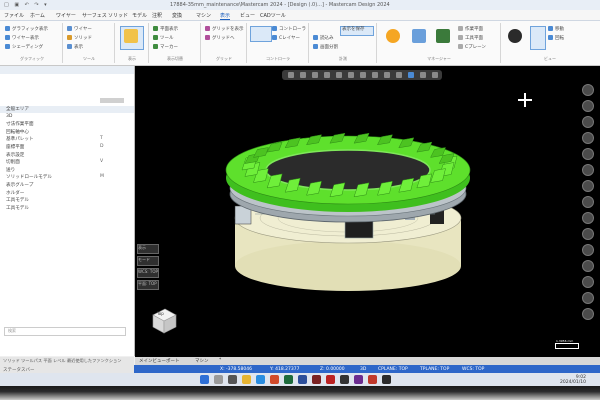 The width and height of the screenshot is (600, 400). Describe the element at coordinates (288, 379) in the screenshot. I see `excel-icon` at that location.